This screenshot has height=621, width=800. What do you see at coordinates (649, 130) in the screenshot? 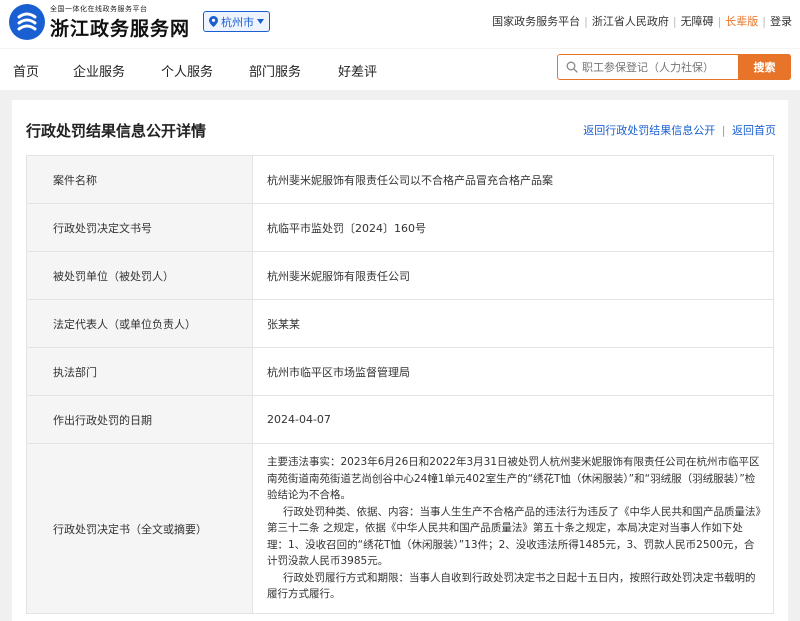
I see `back-to-list-link: 返回行政处罚结果信息公开` at bounding box center [649, 130].